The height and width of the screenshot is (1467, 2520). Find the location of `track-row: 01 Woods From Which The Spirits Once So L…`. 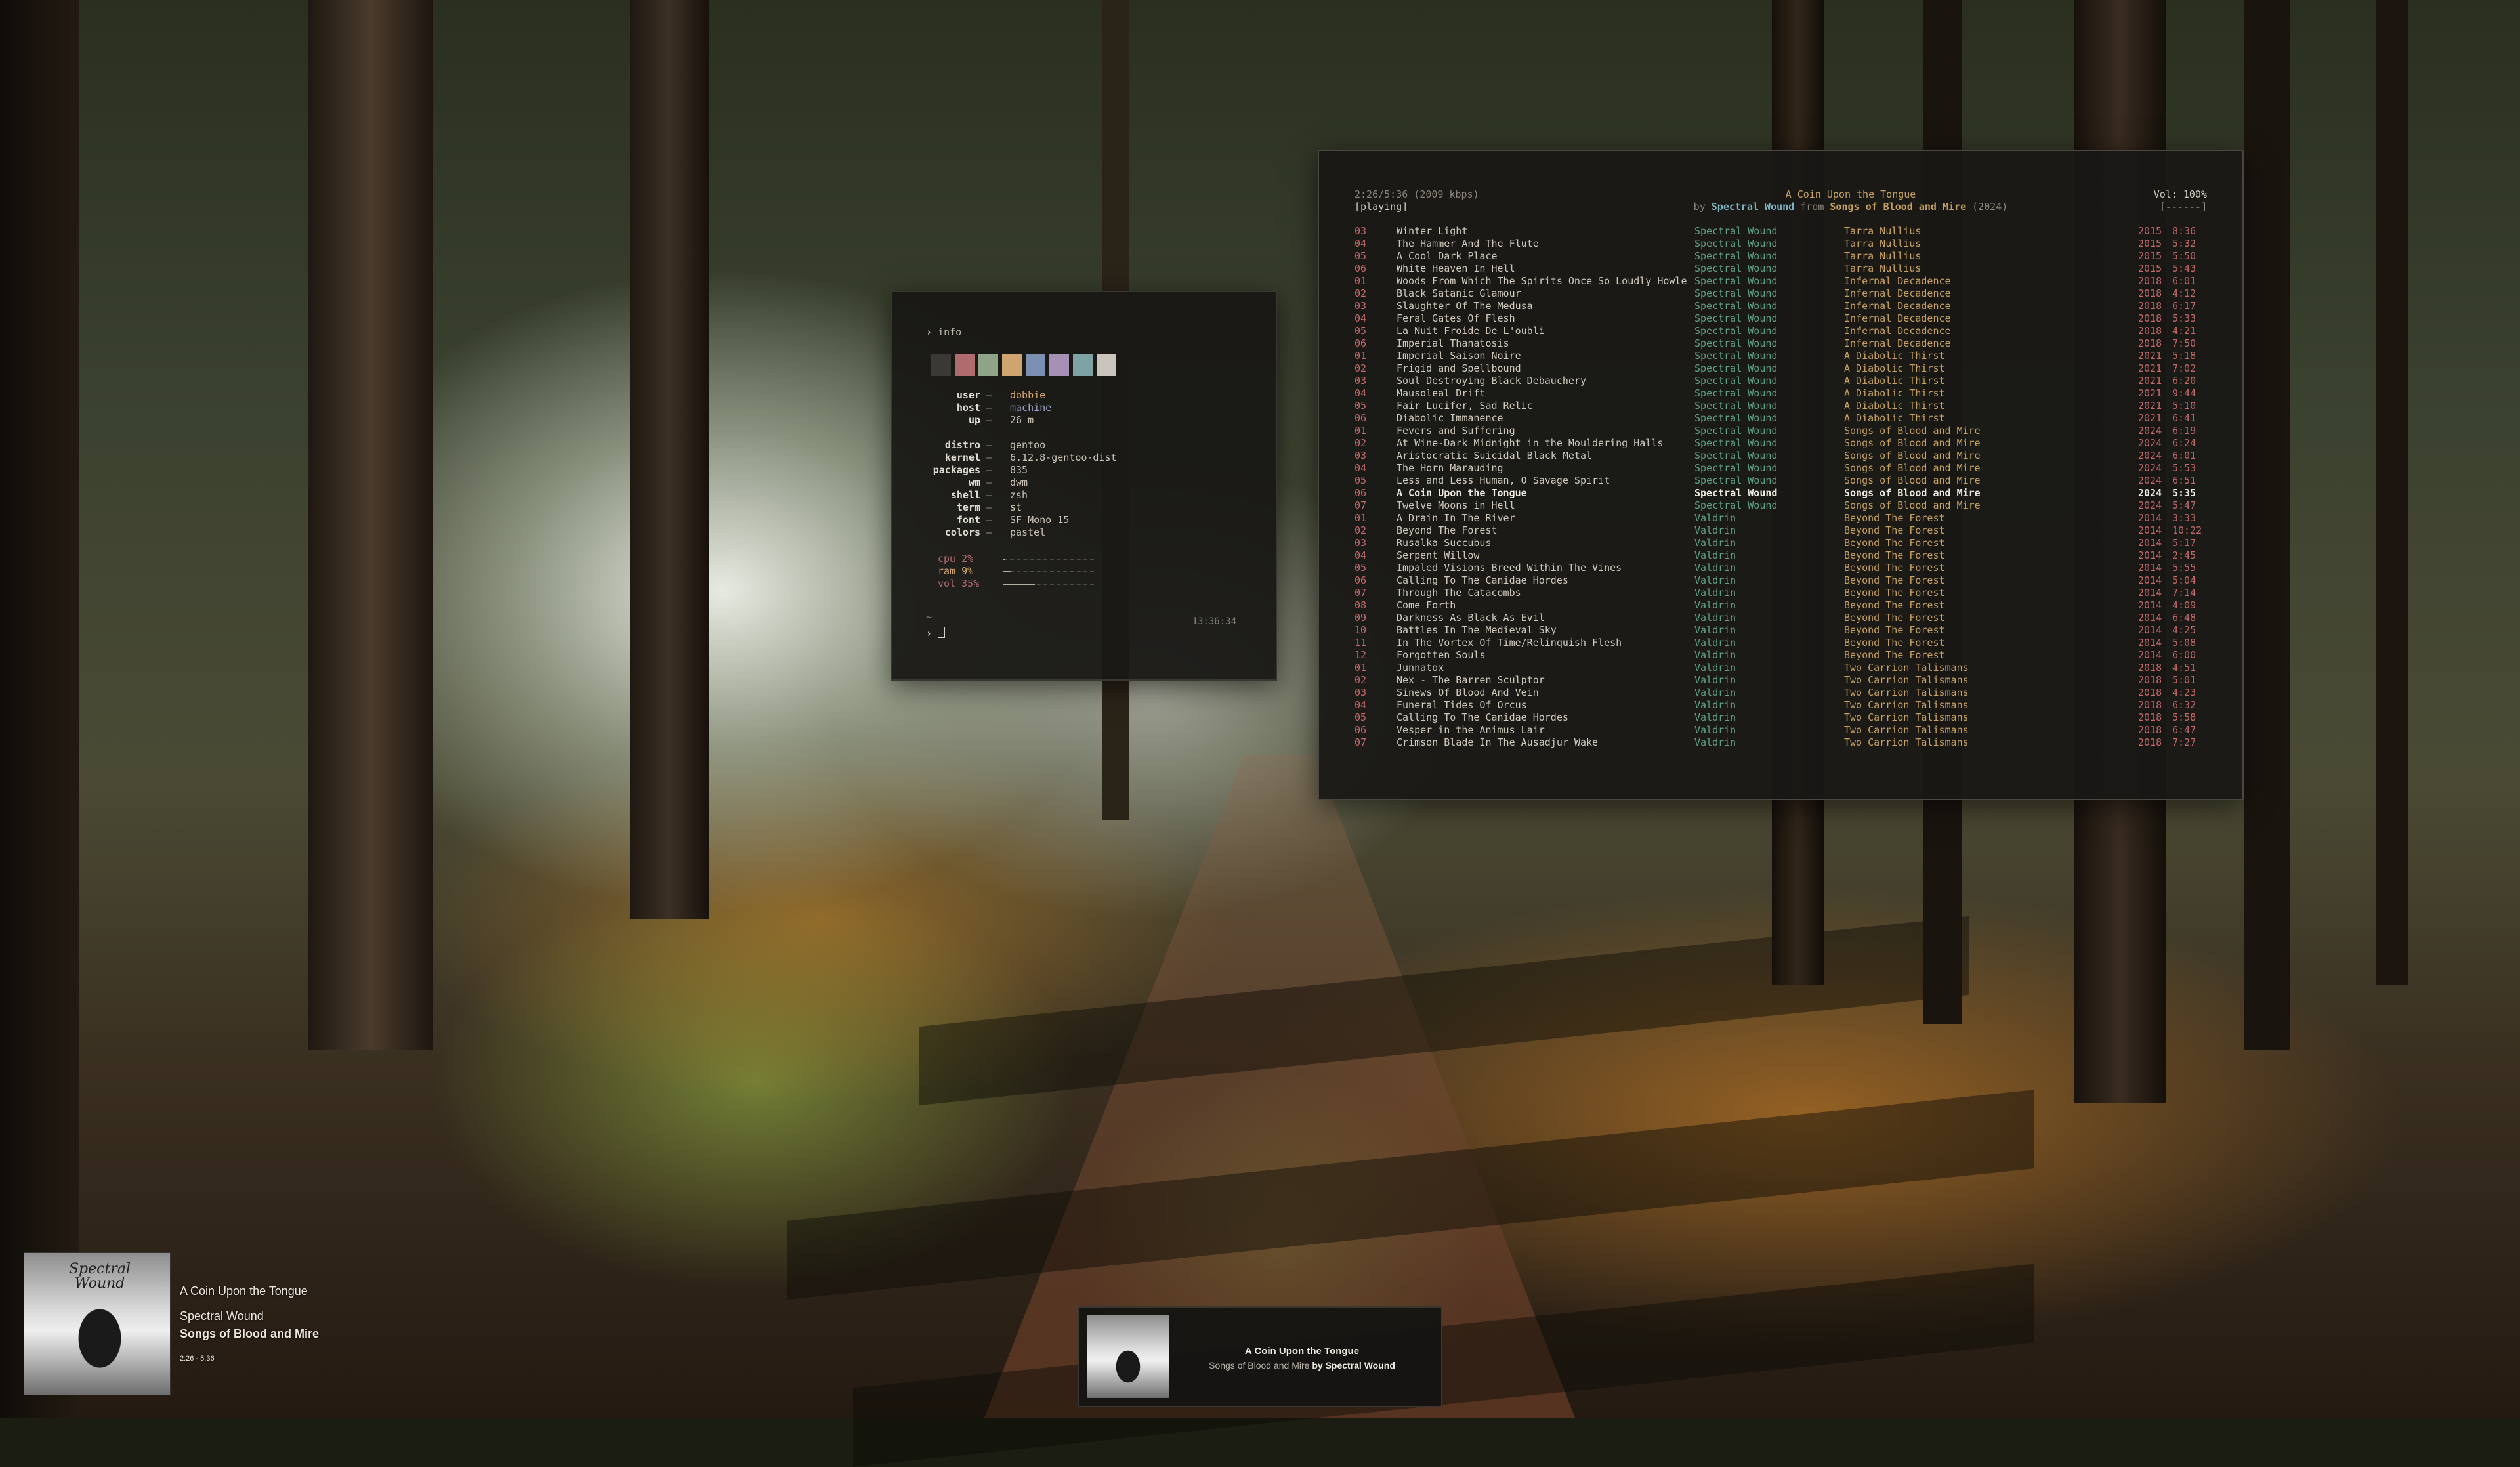

track-row: 01 Woods From Which The Spirits Once So L… is located at coordinates (1784, 281).